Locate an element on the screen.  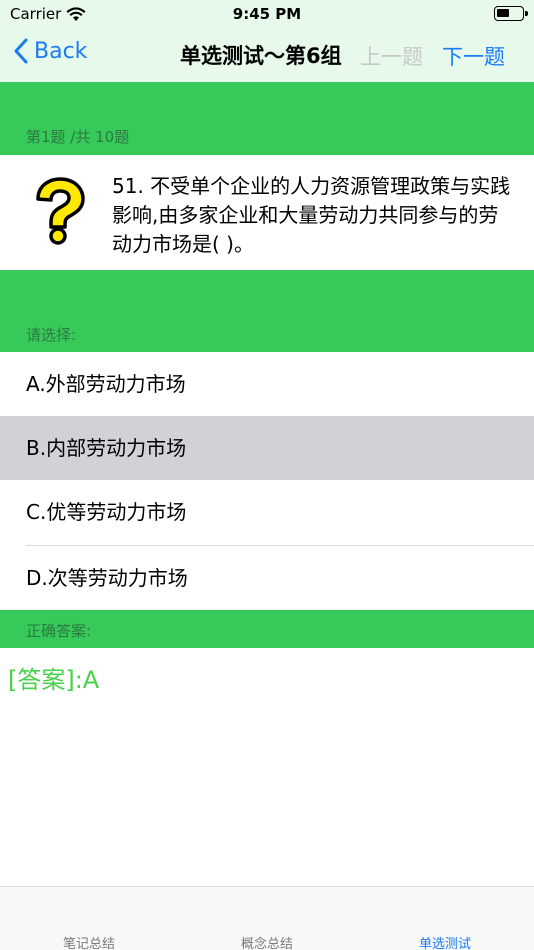
tab-bar: 笔记总结 概念总结 单选测试 is located at coordinates (267, 918).